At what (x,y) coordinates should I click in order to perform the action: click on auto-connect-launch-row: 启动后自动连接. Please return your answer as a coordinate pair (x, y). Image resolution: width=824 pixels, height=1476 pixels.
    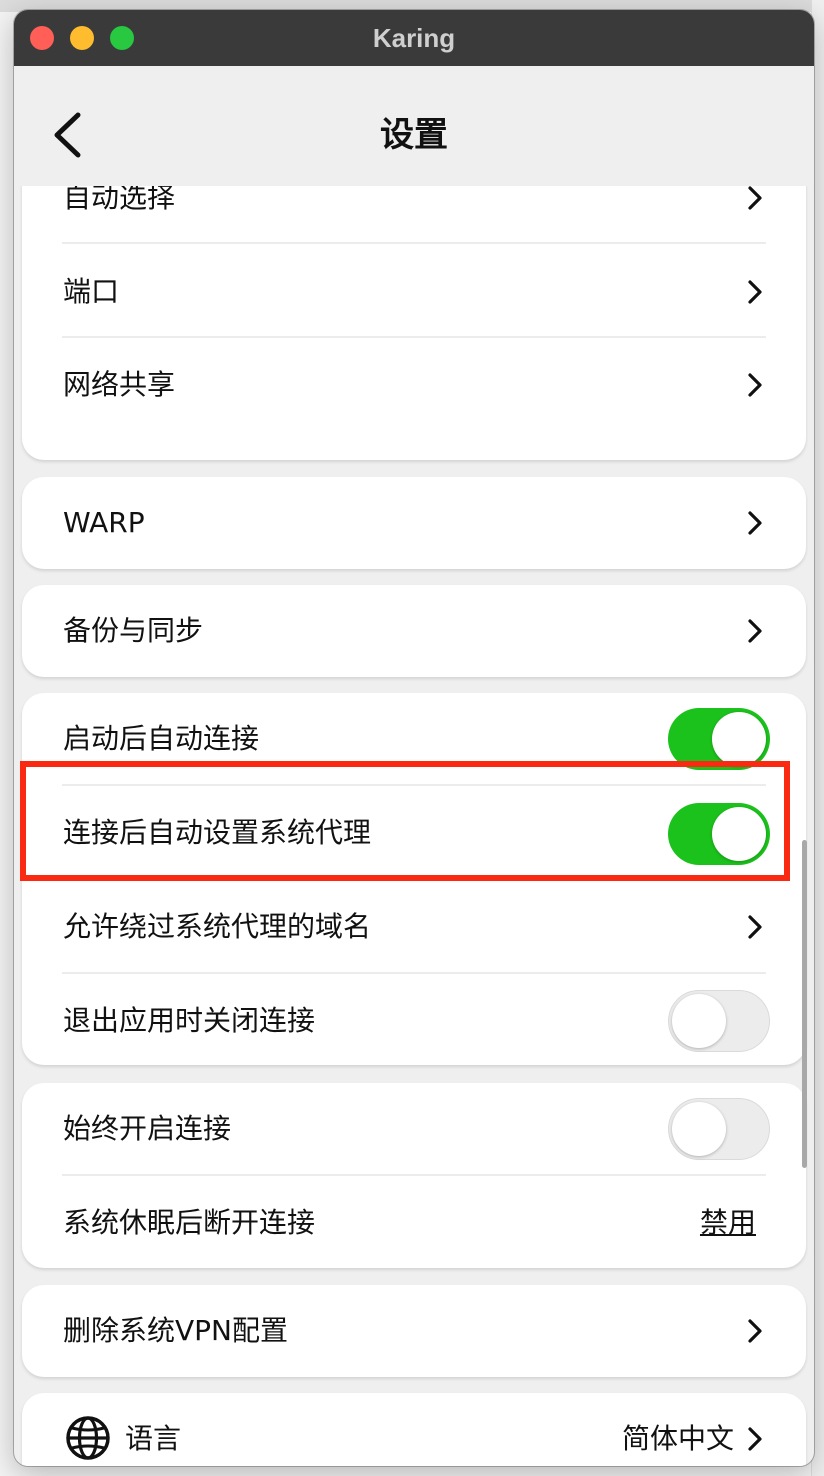
    Looking at the image, I should click on (414, 739).